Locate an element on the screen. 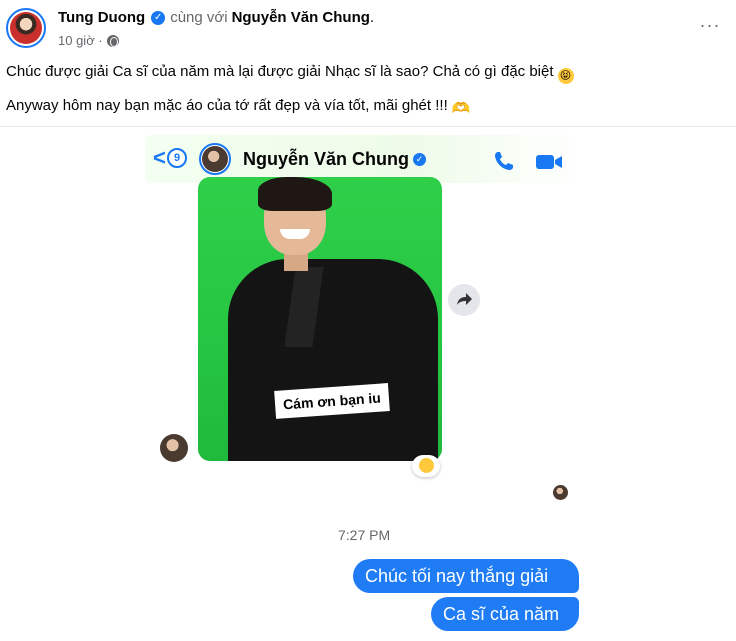 This screenshot has height=641, width=736. author-name: Tung Duong is located at coordinates (101, 17).